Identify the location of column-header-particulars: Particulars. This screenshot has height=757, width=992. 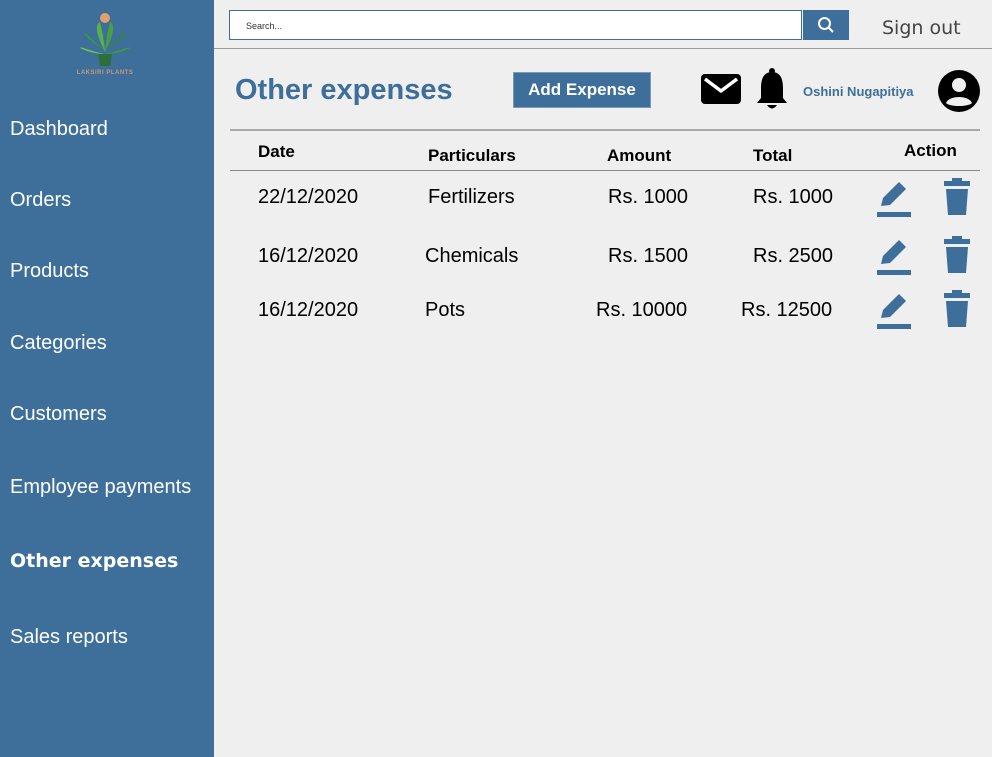
(472, 155).